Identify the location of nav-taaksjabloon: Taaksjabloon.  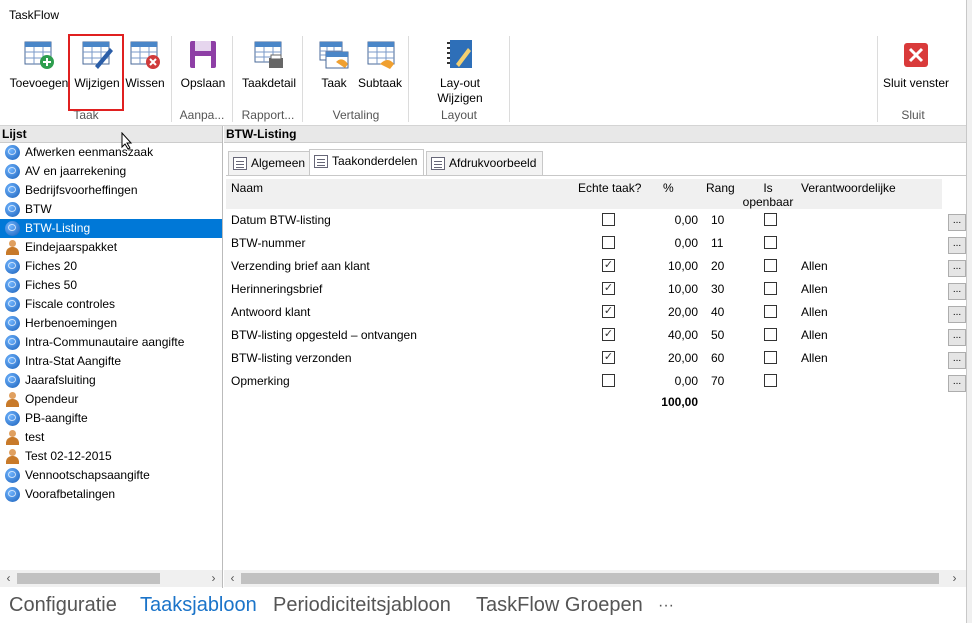
(198, 605).